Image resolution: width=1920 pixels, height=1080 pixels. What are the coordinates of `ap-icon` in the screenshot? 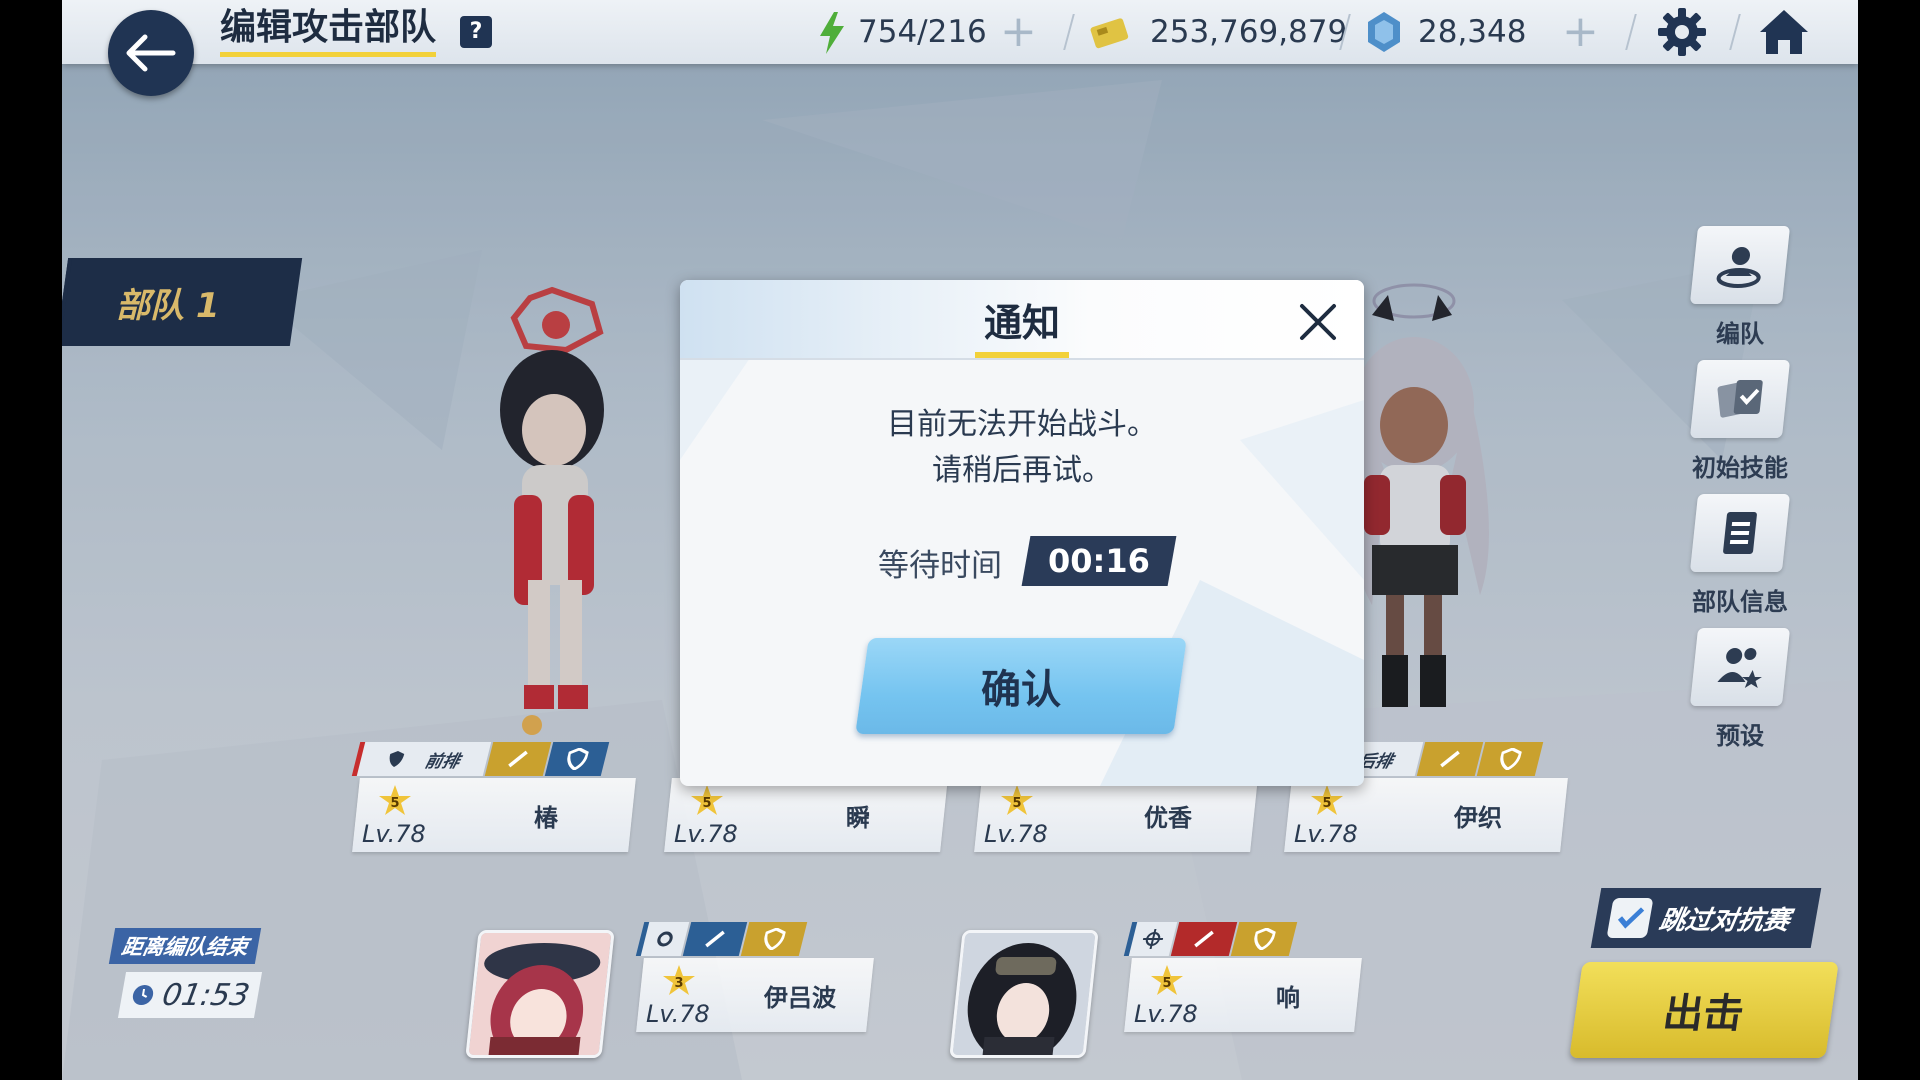 It's located at (832, 33).